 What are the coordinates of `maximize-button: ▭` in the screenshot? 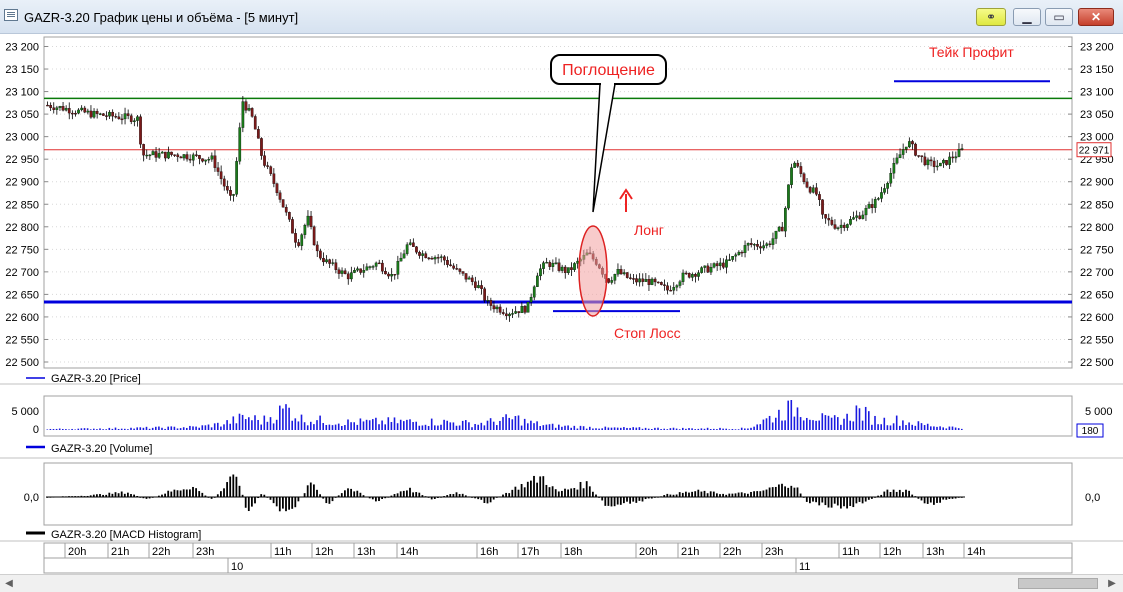 It's located at (1059, 17).